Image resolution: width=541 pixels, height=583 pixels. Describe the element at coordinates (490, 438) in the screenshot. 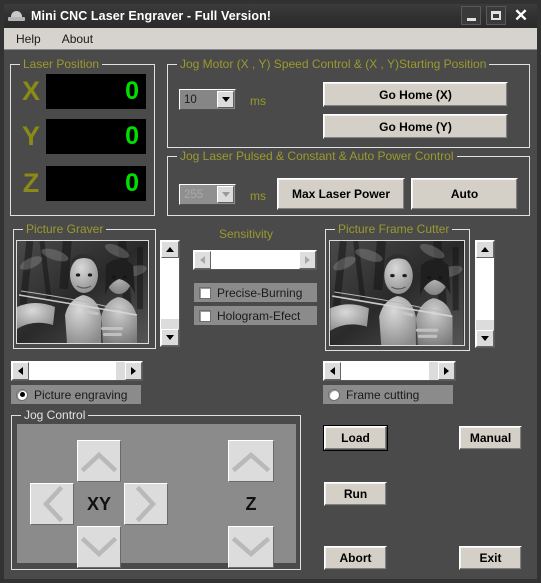

I see `manual-button: Manual` at that location.